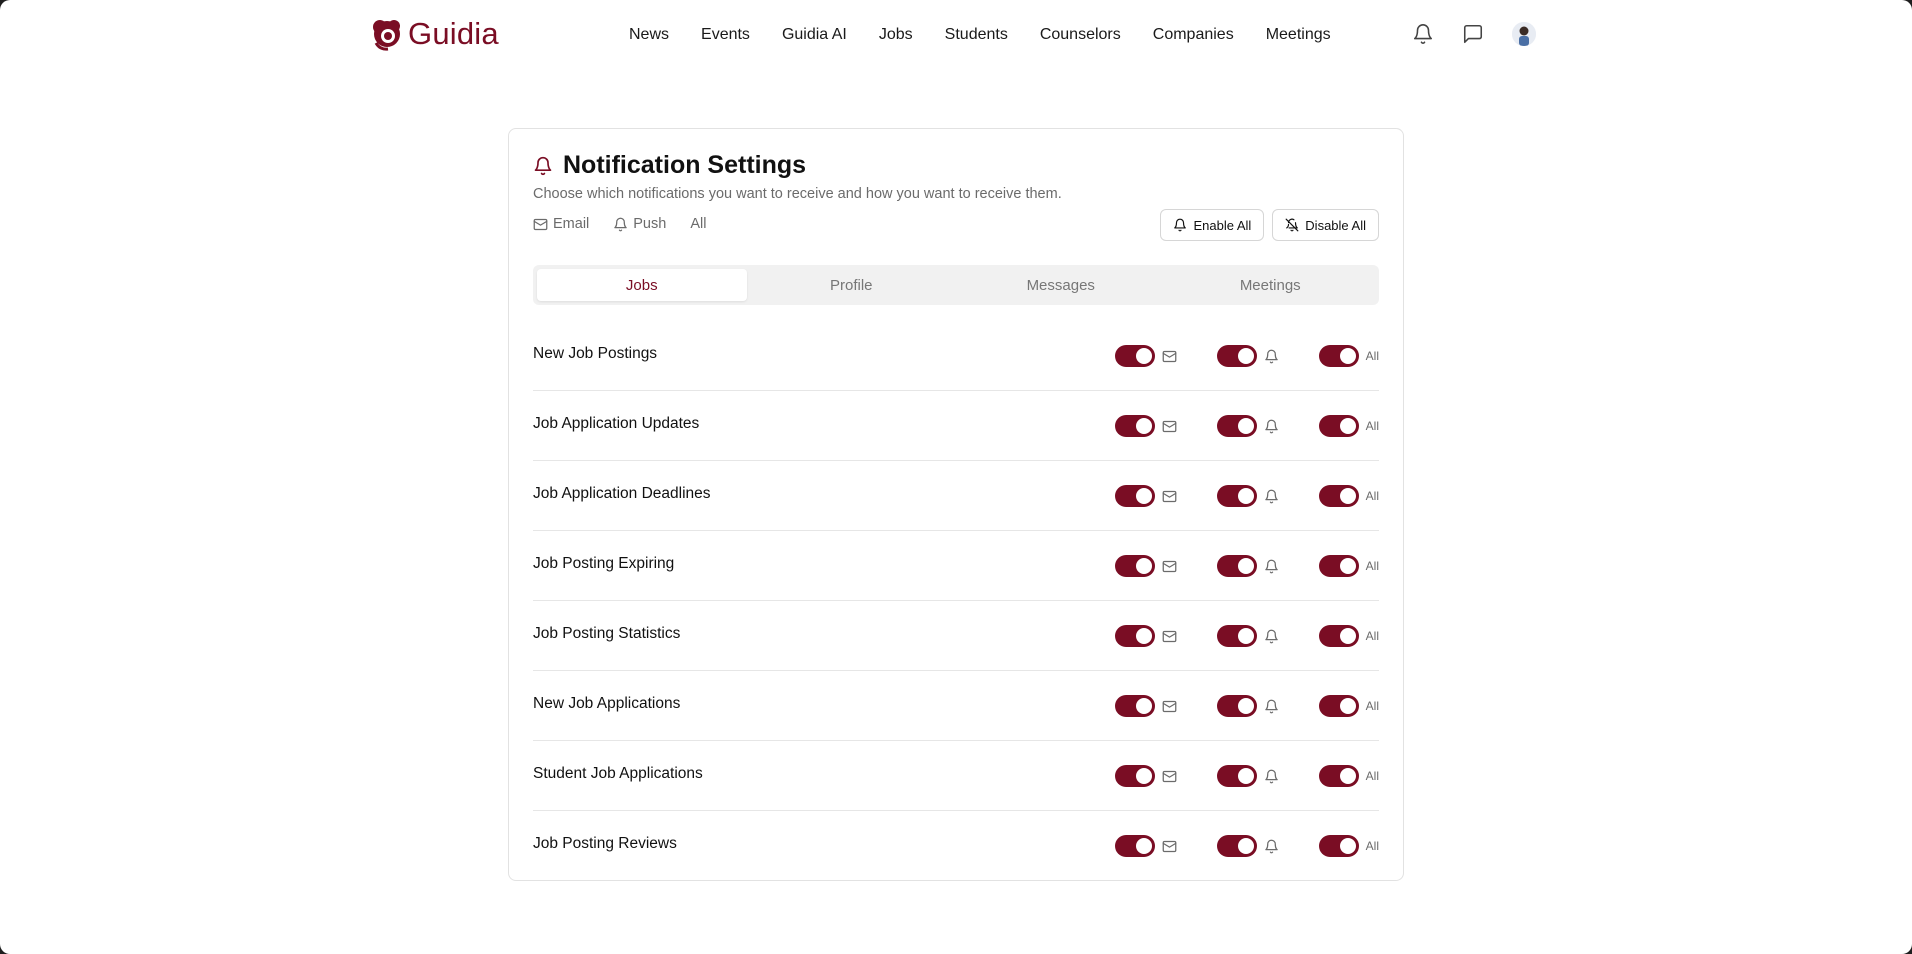 Image resolution: width=1912 pixels, height=954 pixels. Describe the element at coordinates (1325, 225) in the screenshot. I see `disable-all-button: Disable All` at that location.